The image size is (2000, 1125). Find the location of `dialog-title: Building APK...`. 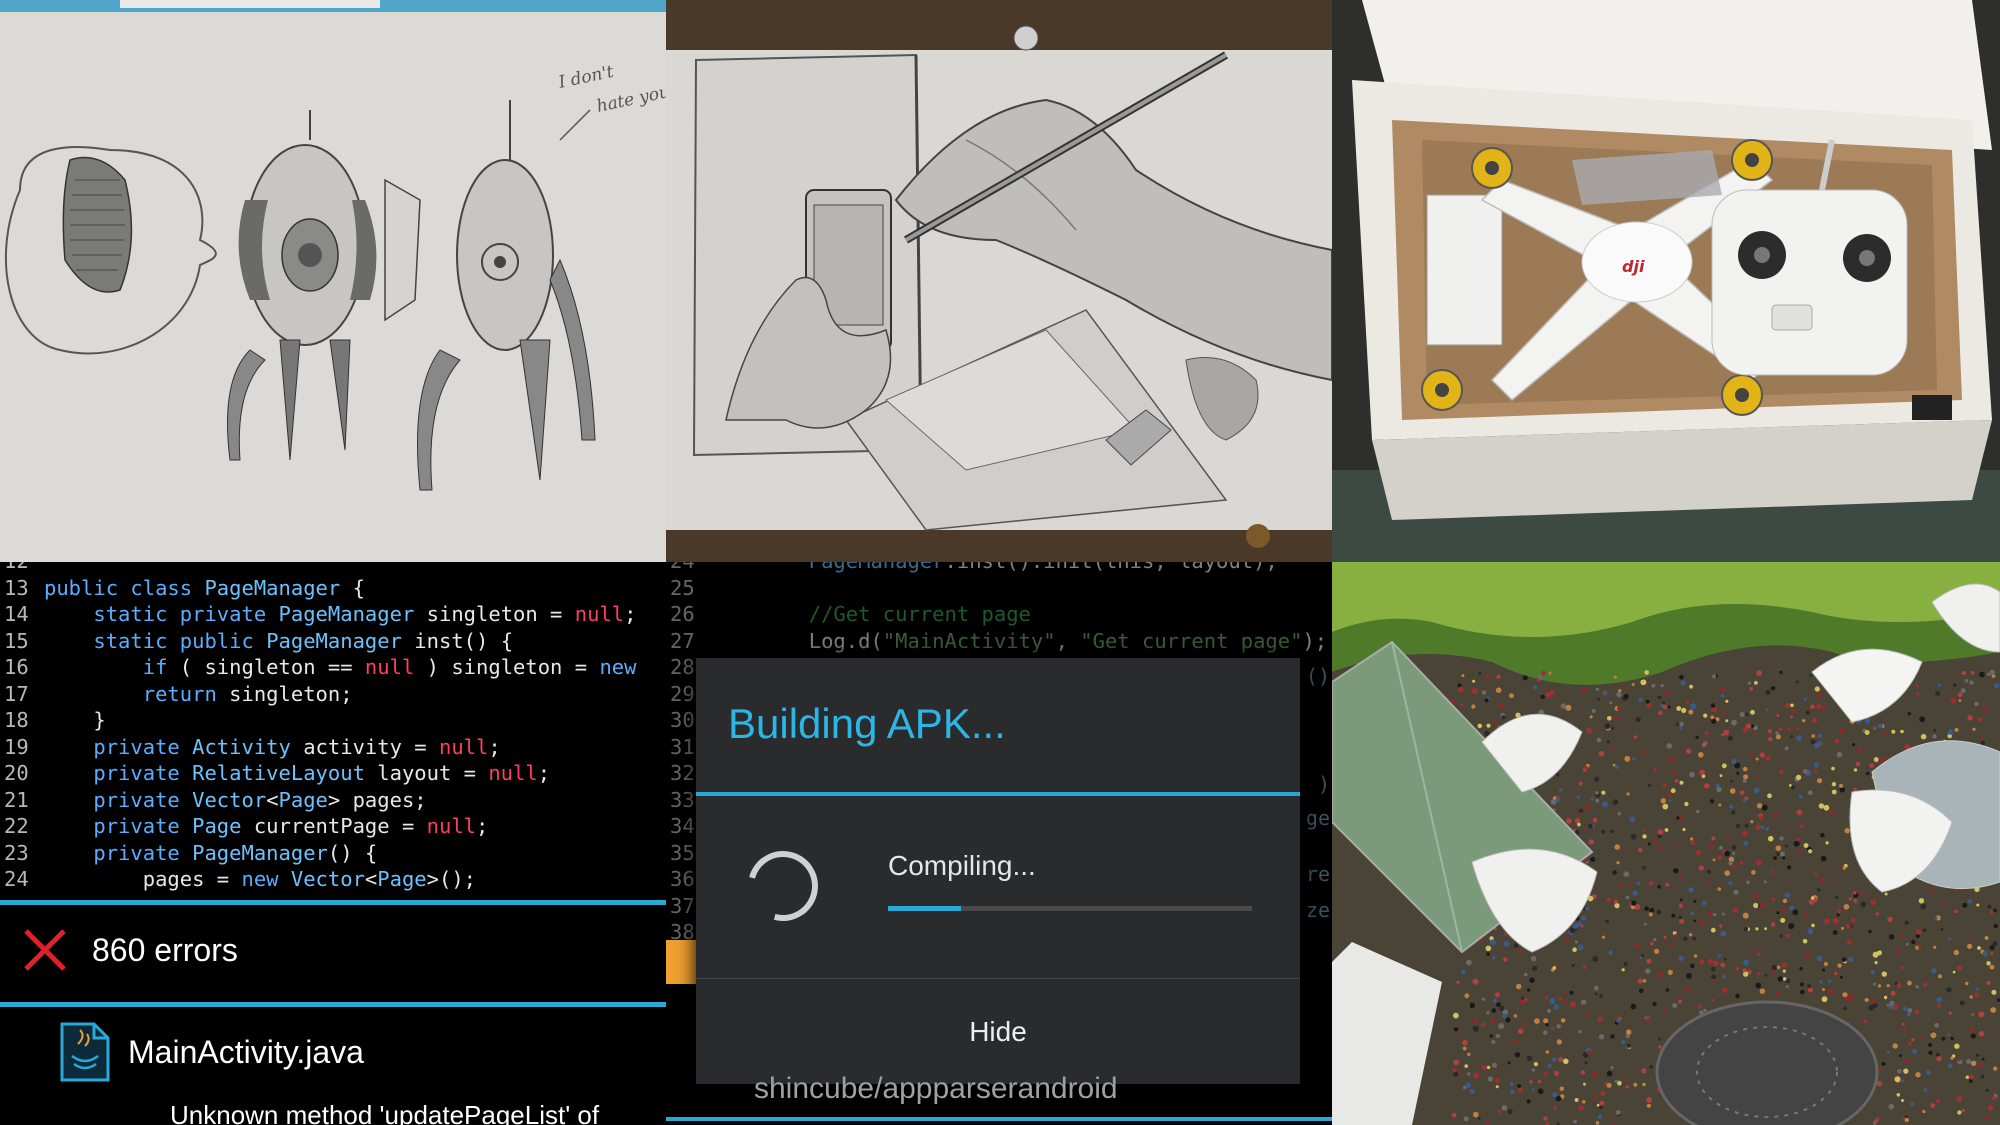

dialog-title: Building APK... is located at coordinates (867, 723).